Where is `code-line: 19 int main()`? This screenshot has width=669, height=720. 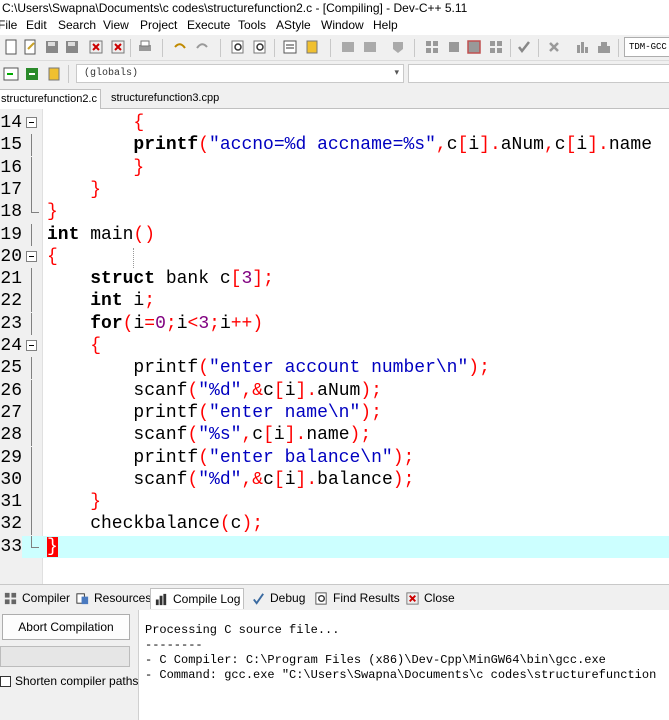 code-line: 19 int main() is located at coordinates (334, 234).